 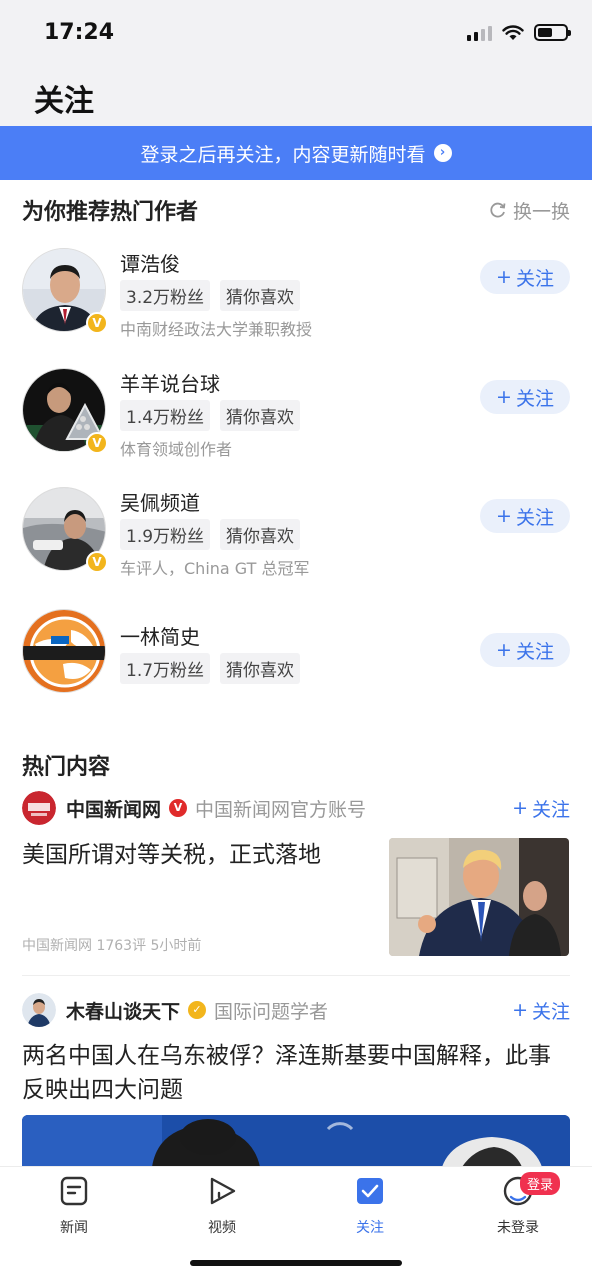 I want to click on article-card: 中国新闻网 V 中国新闻网官方账号 + 关注, so click(x=296, y=808).